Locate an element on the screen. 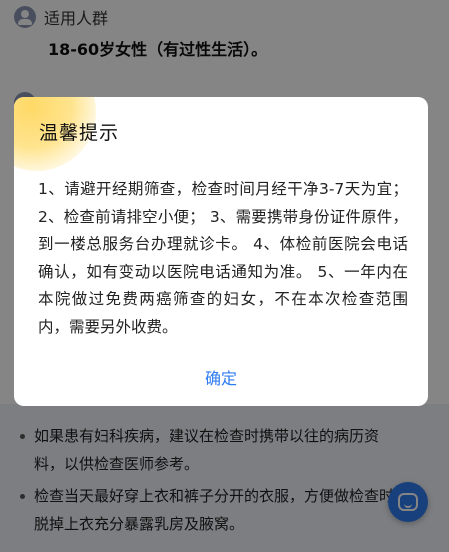 The height and width of the screenshot is (552, 449). dialog-title: 温馨提示 is located at coordinates (79, 133).